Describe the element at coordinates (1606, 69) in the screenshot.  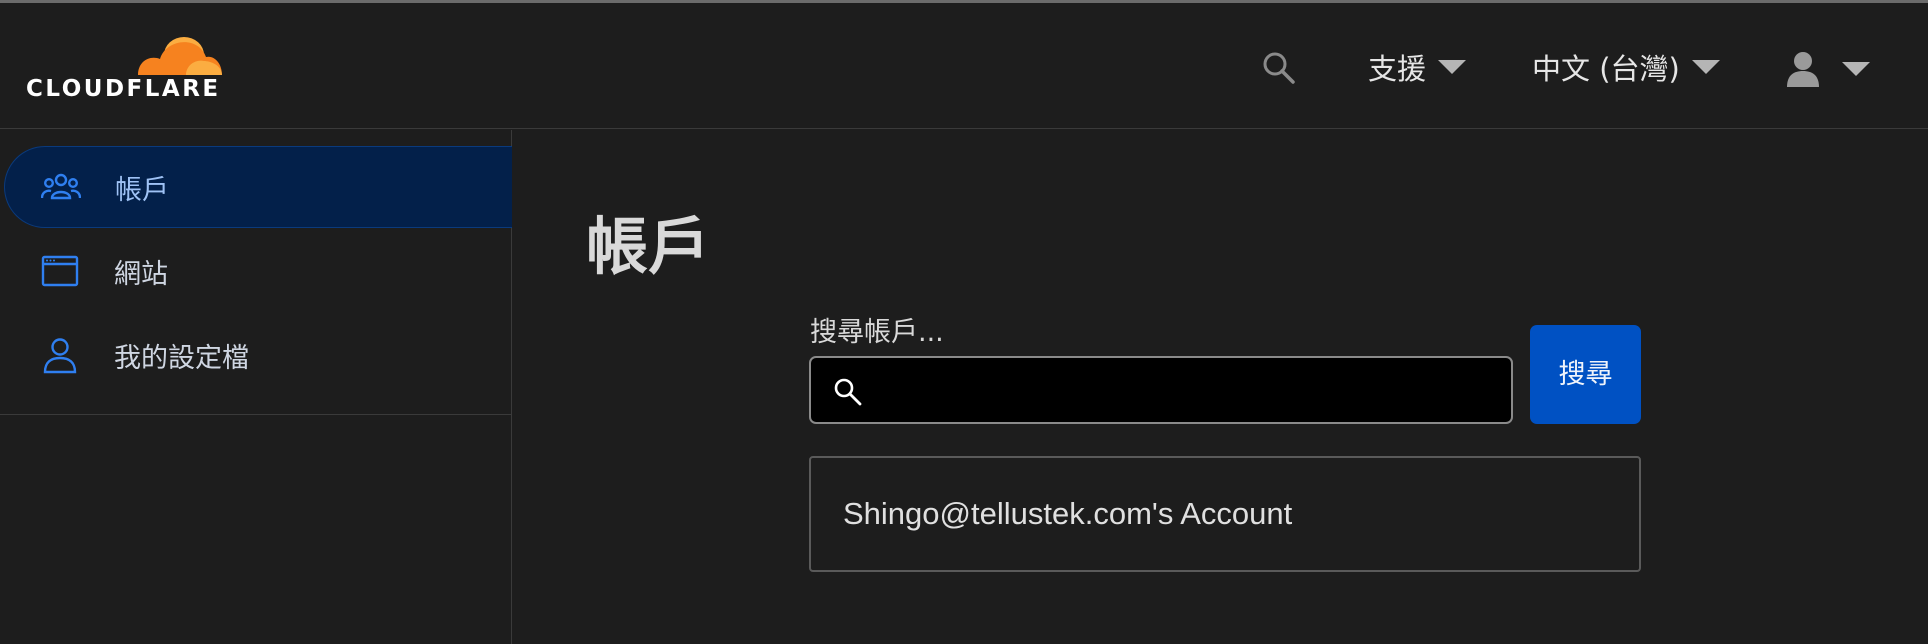
I see `language-label: 中文 (台灣)` at that location.